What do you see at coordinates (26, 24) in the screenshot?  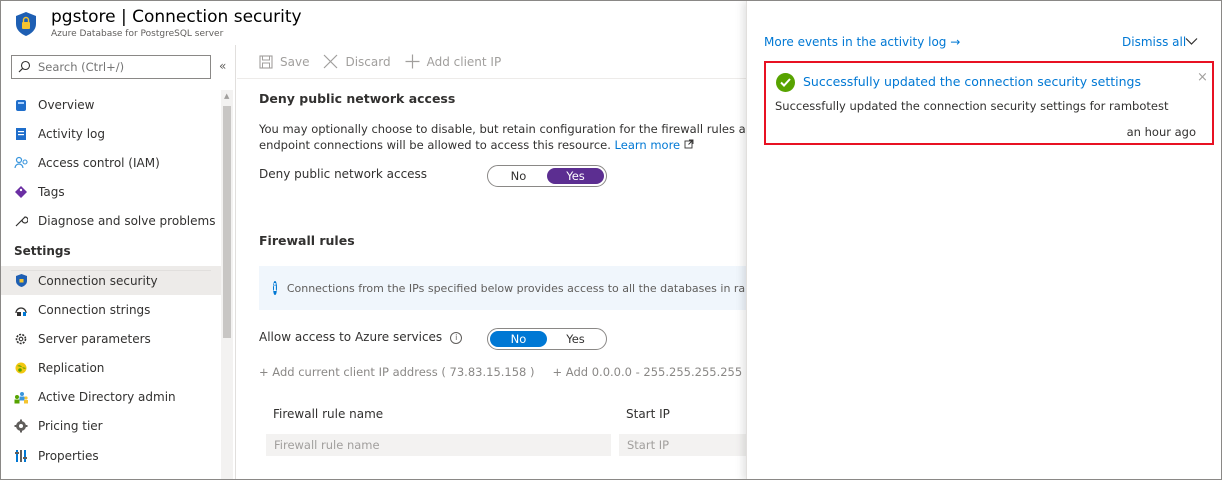 I see `postgres-shield-icon` at bounding box center [26, 24].